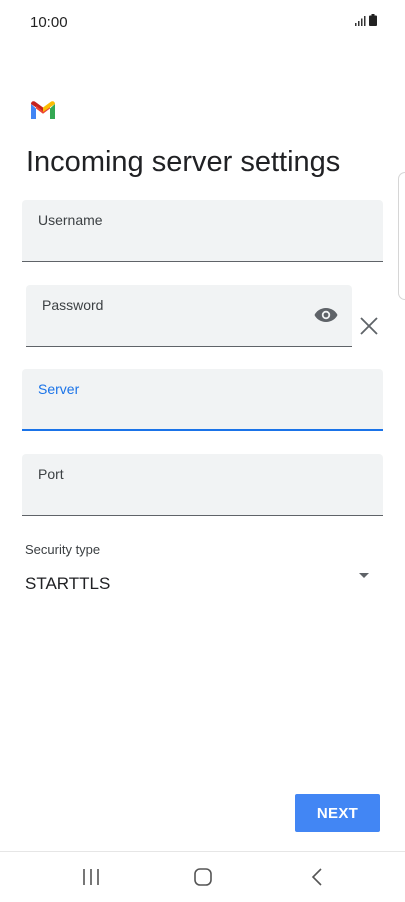 This screenshot has height=902, width=405. What do you see at coordinates (189, 316) in the screenshot?
I see `password-field: Password` at bounding box center [189, 316].